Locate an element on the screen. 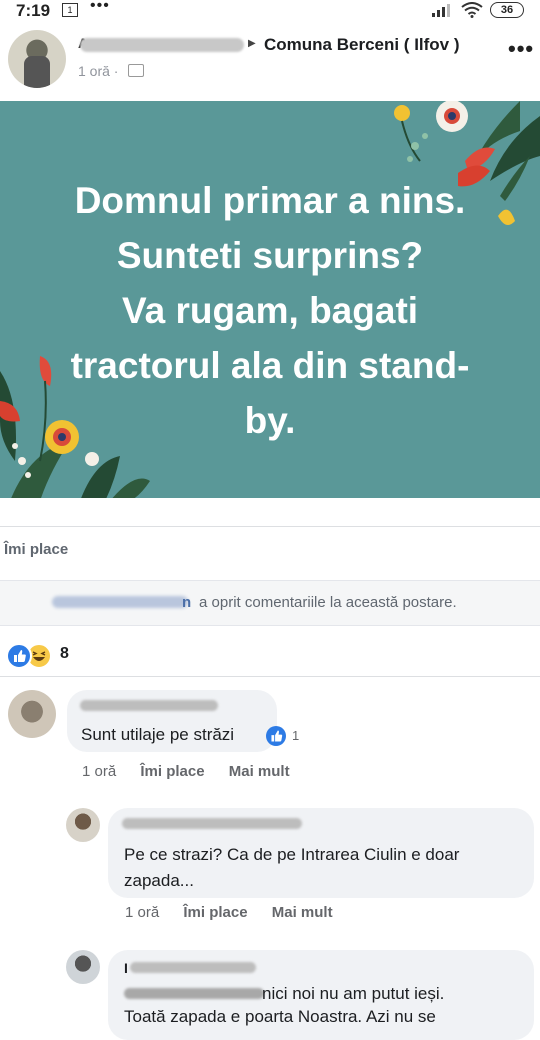  tagged-name-redacted is located at coordinates (194, 993).